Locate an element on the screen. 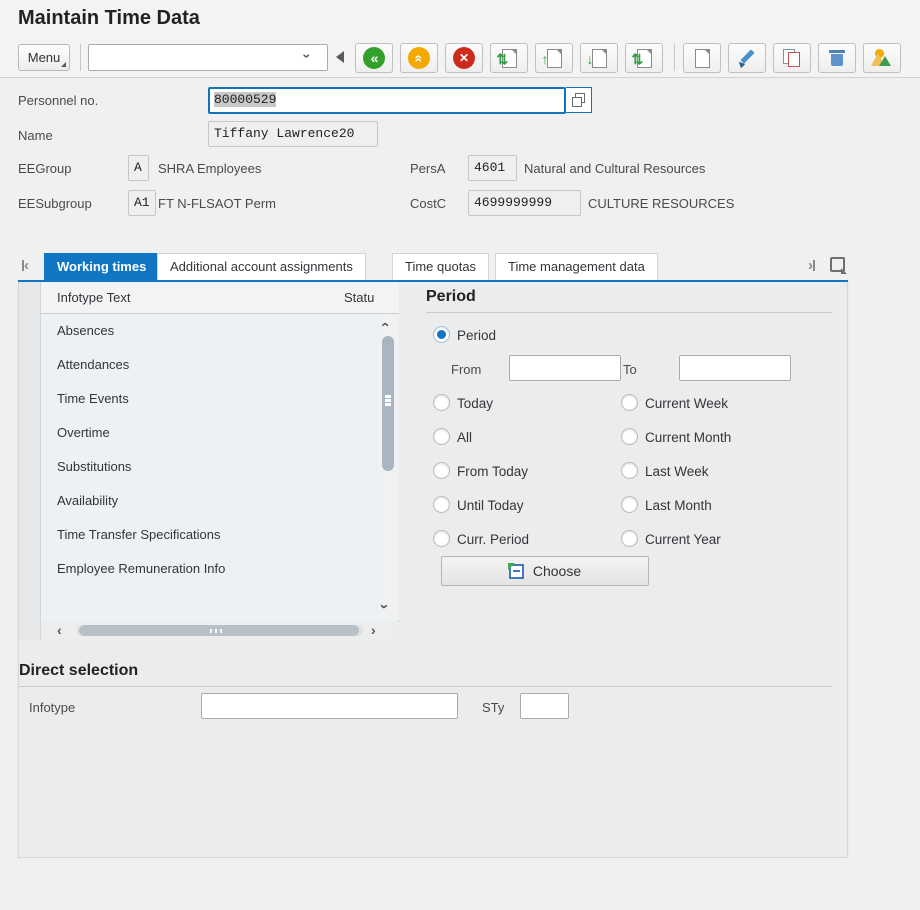  infotype-row-absences: Absences is located at coordinates (209, 331).